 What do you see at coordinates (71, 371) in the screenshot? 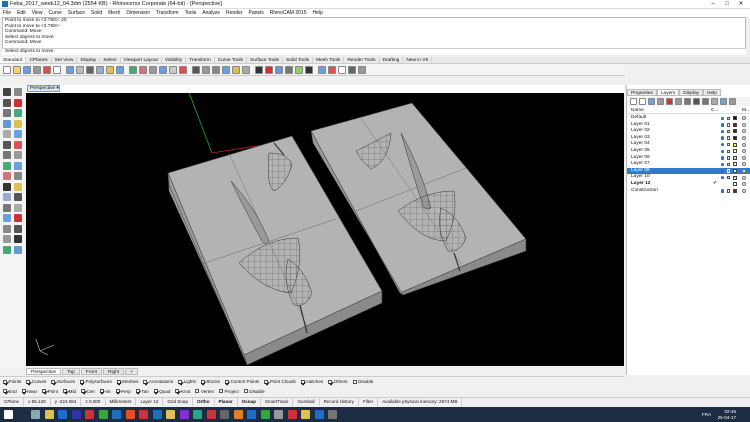
I see `viewport-tab-top: Top` at bounding box center [71, 371].